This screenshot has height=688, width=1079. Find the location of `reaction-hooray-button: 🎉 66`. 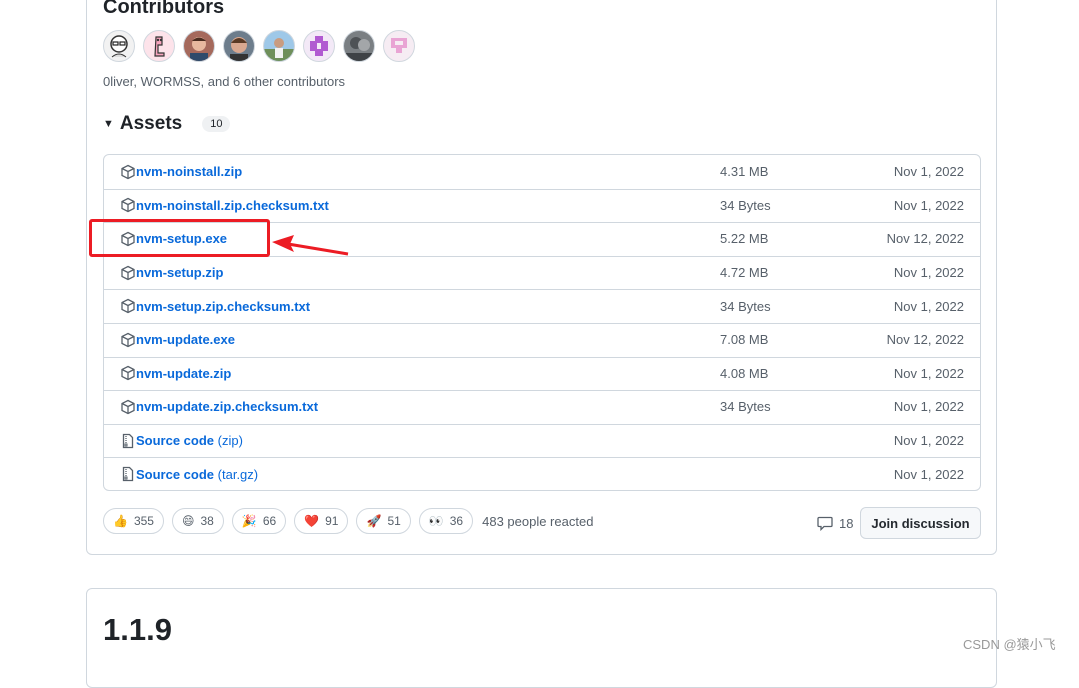

reaction-hooray-button: 🎉 66 is located at coordinates (259, 521).